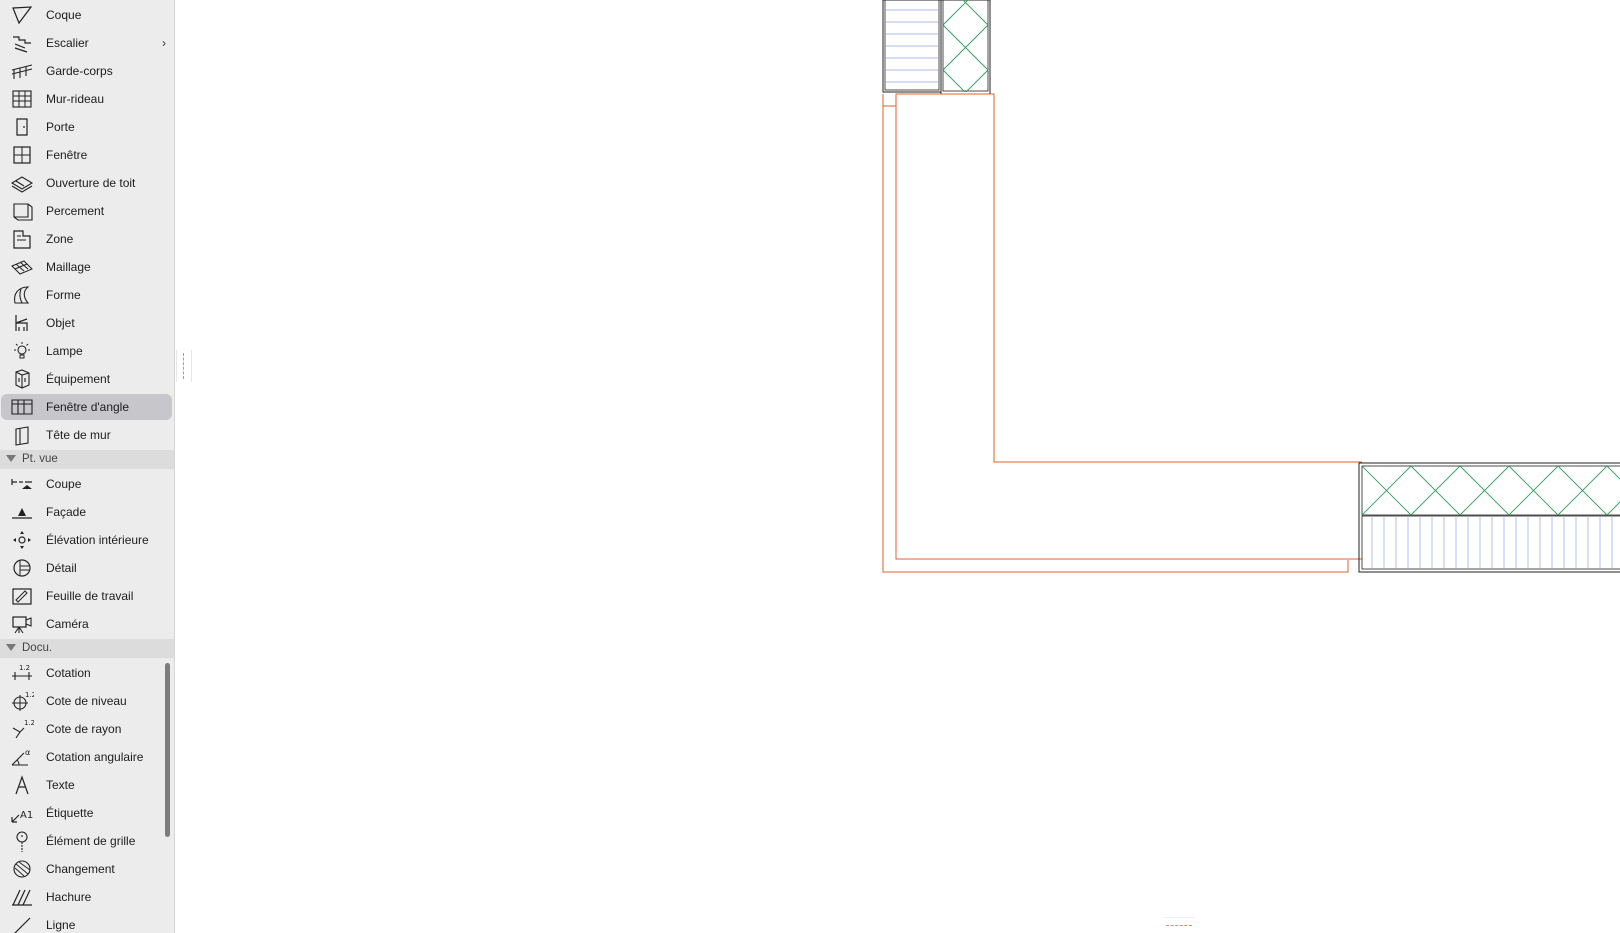  I want to click on tool-text: Texte, so click(87, 785).